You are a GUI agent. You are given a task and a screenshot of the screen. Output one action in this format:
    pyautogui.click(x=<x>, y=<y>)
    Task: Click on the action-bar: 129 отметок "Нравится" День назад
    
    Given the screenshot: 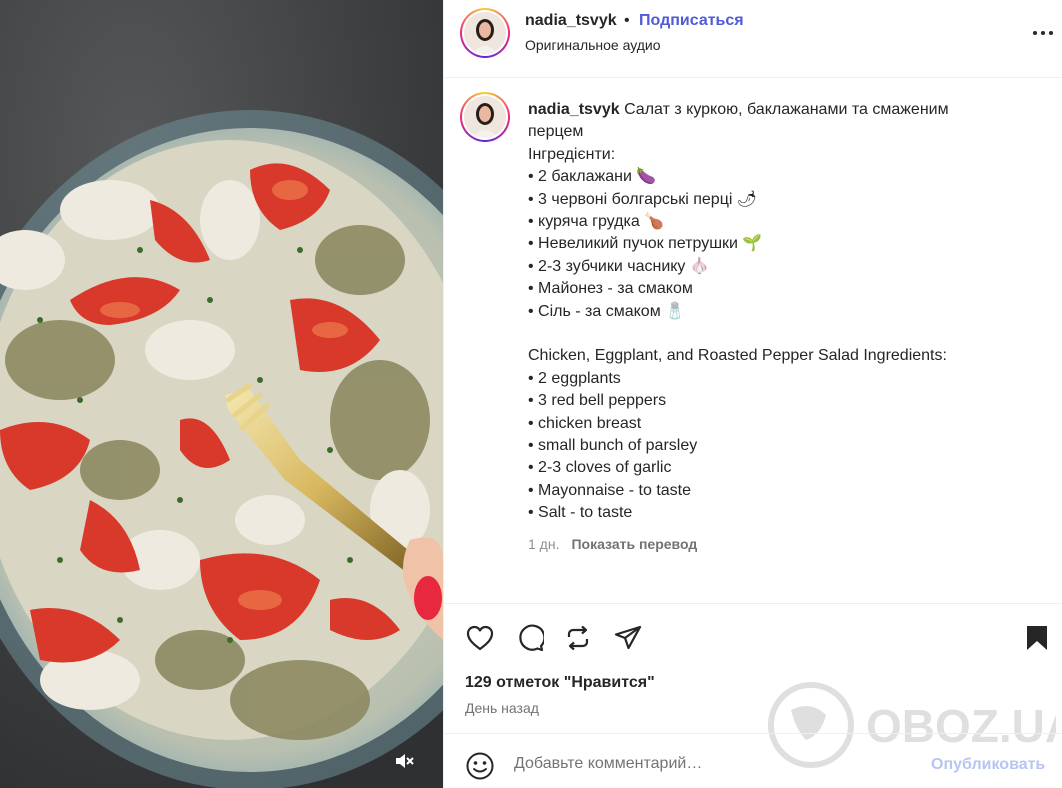 What is the action you would take?
    pyautogui.click(x=753, y=668)
    